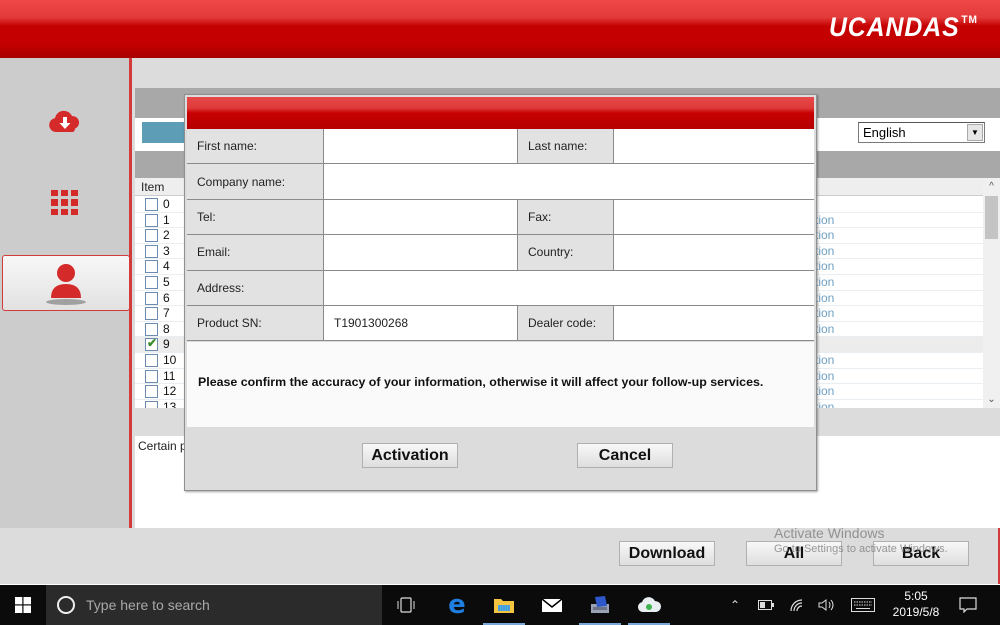 The image size is (1000, 625). Describe the element at coordinates (713, 252) in the screenshot. I see `country-field` at that location.